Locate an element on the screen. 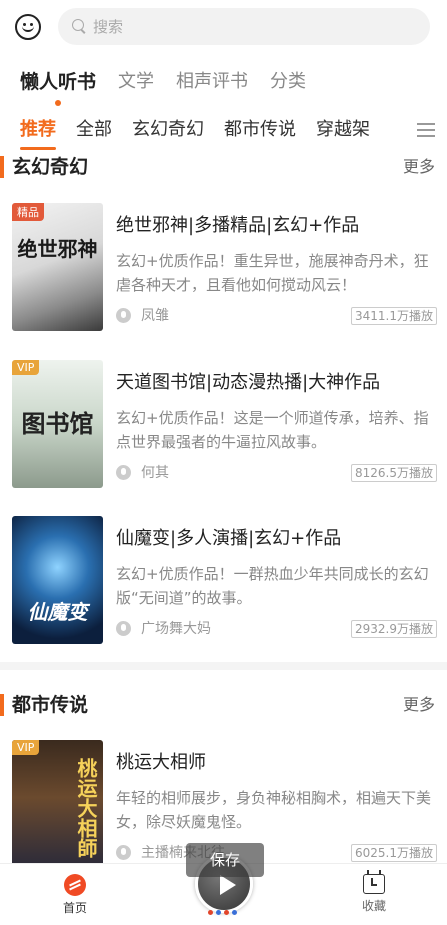  section-title: 玄幻奇幻 is located at coordinates (50, 167).